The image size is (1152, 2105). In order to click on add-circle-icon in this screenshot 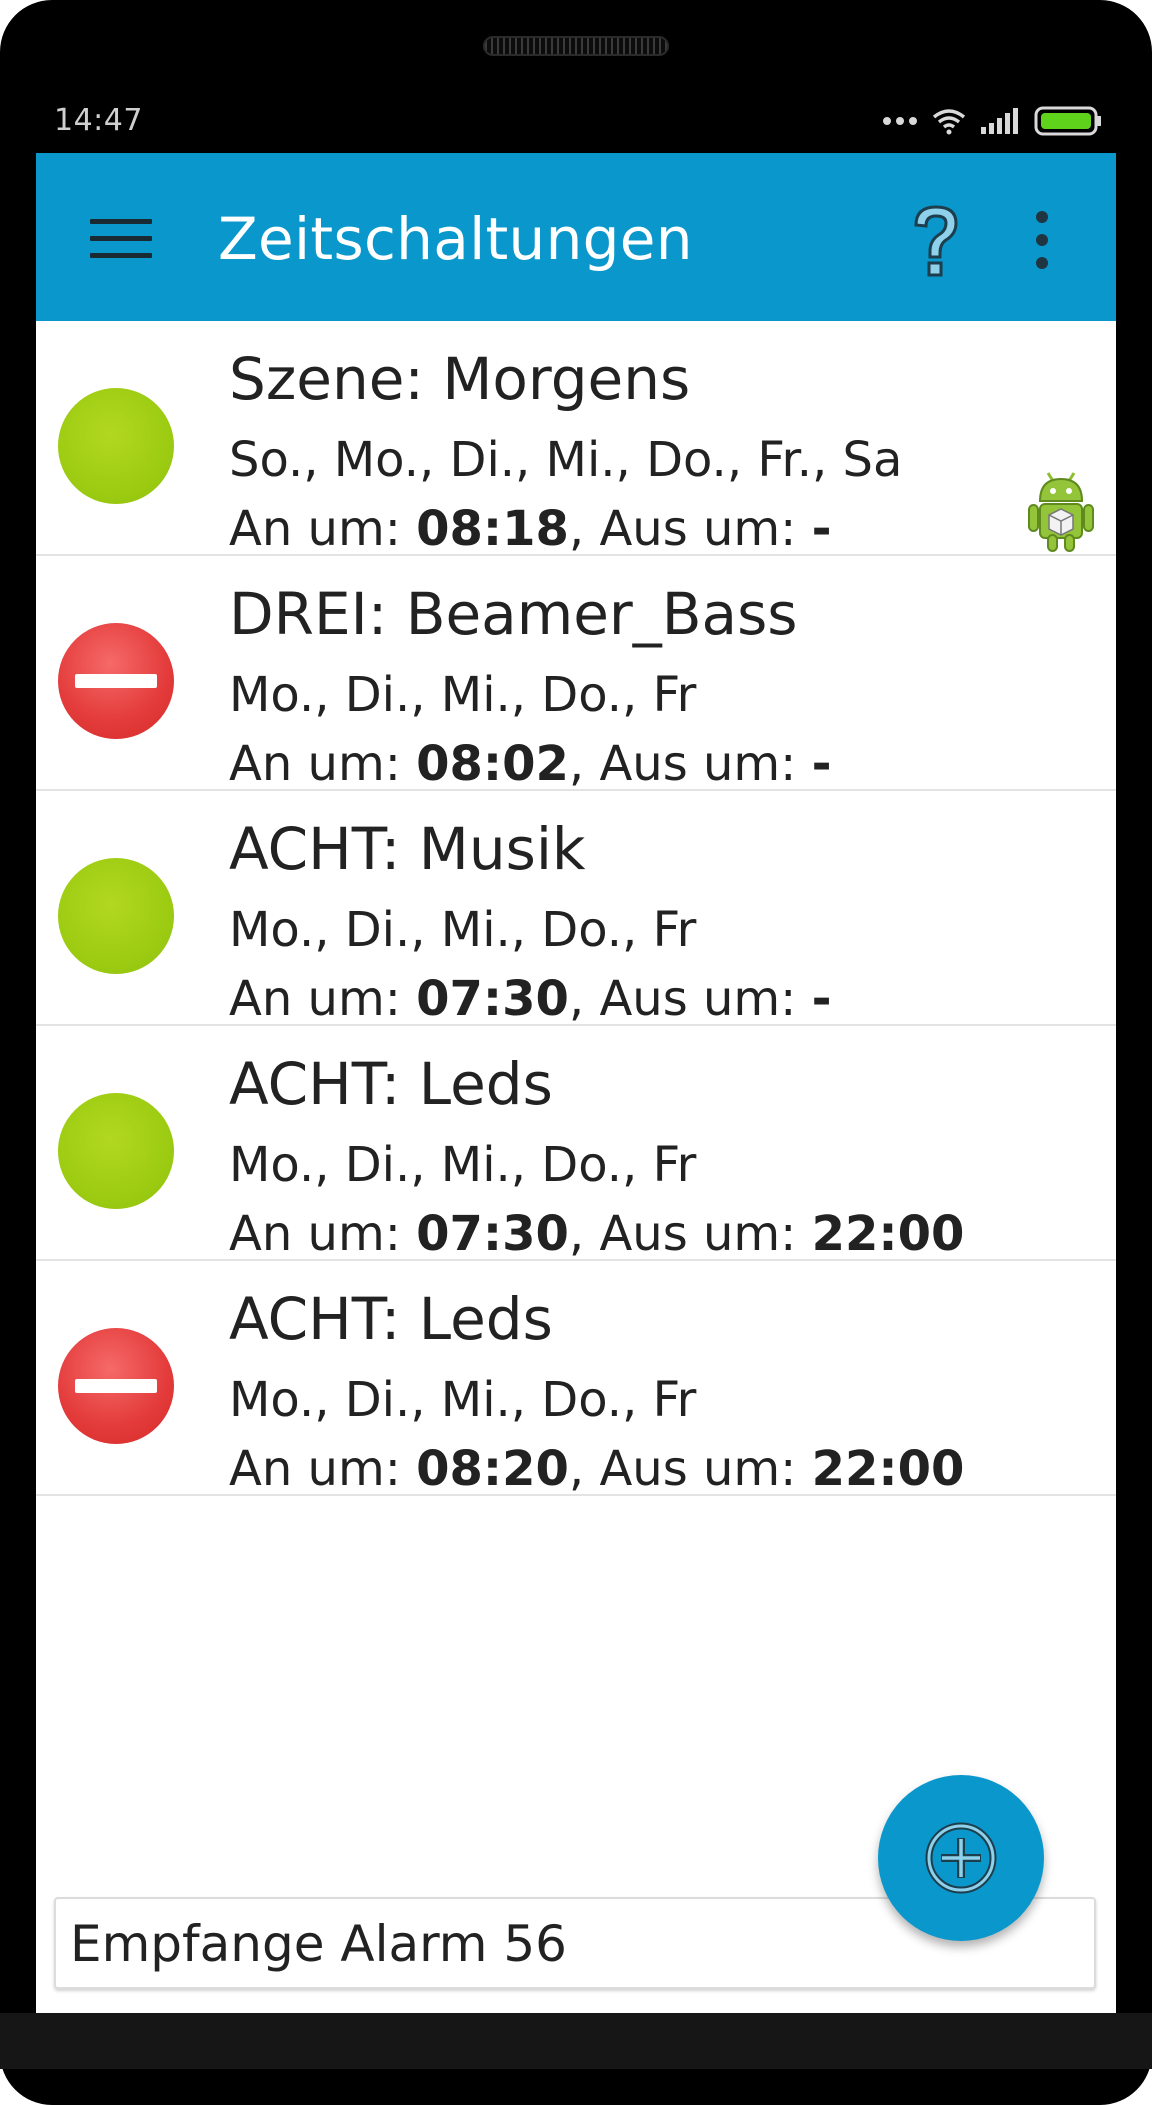, I will do `click(961, 1858)`.